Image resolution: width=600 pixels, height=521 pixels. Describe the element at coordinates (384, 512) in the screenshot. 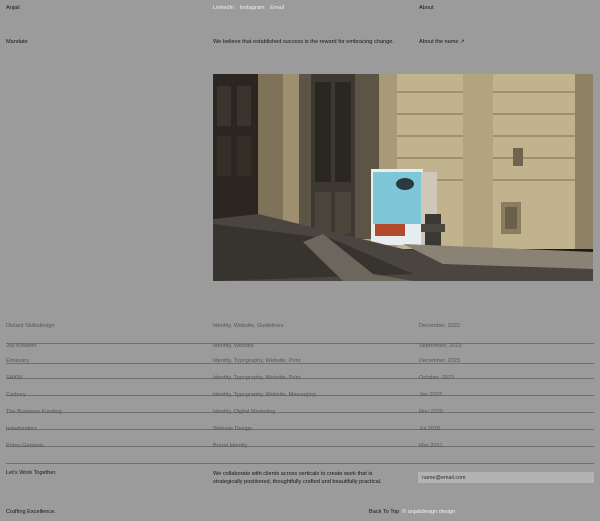

I see `back-to-top-link: Back To Top` at that location.